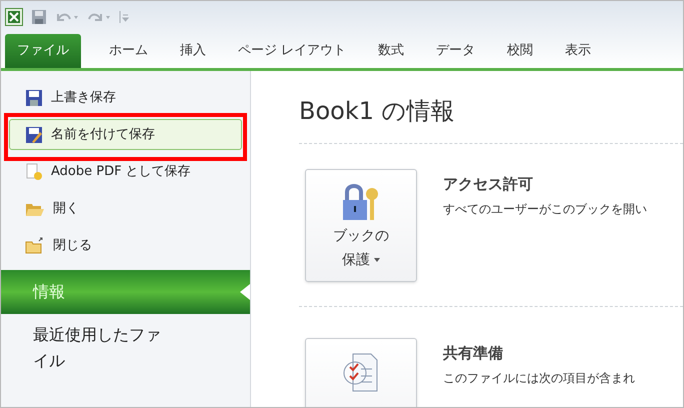  What do you see at coordinates (578, 51) in the screenshot?
I see `ribbon-tab: 表示` at bounding box center [578, 51].